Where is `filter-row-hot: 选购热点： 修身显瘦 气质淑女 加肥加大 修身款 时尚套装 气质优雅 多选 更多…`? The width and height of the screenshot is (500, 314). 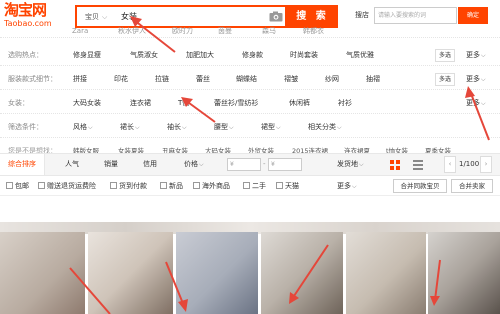
filter-row-hot: 选购热点： 修身显瘦 气质淑女 加肥加大 修身款 时尚套装 气质优雅 多选 更多… is located at coordinates (250, 55).